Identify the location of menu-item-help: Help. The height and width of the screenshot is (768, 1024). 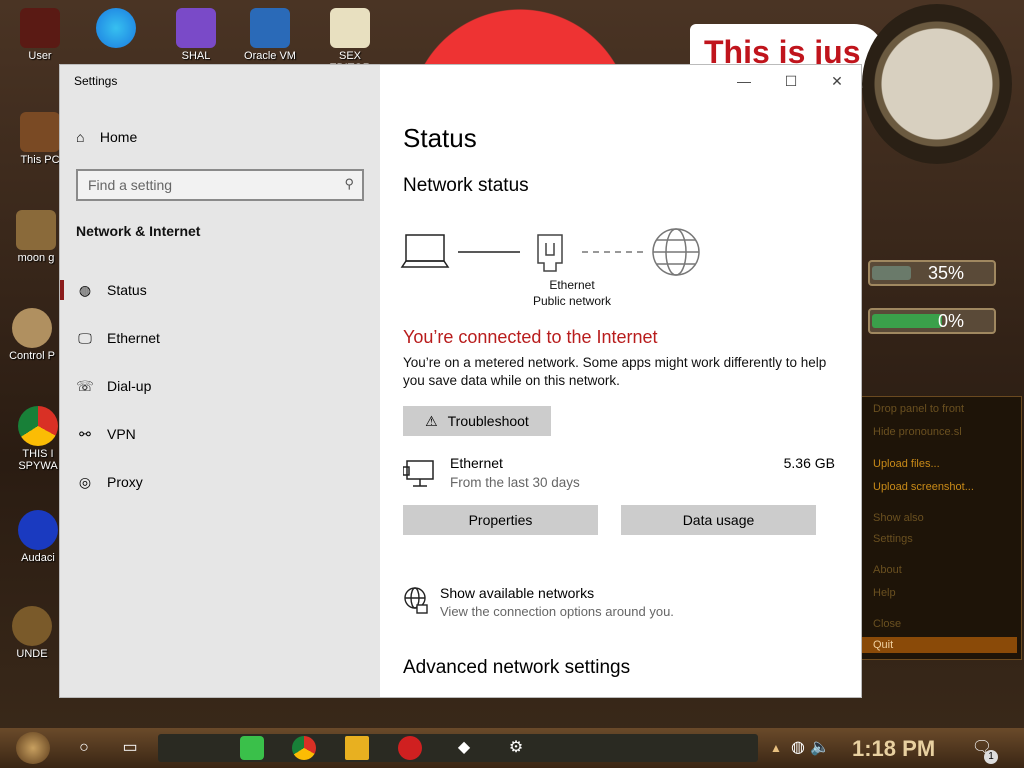
(884, 593).